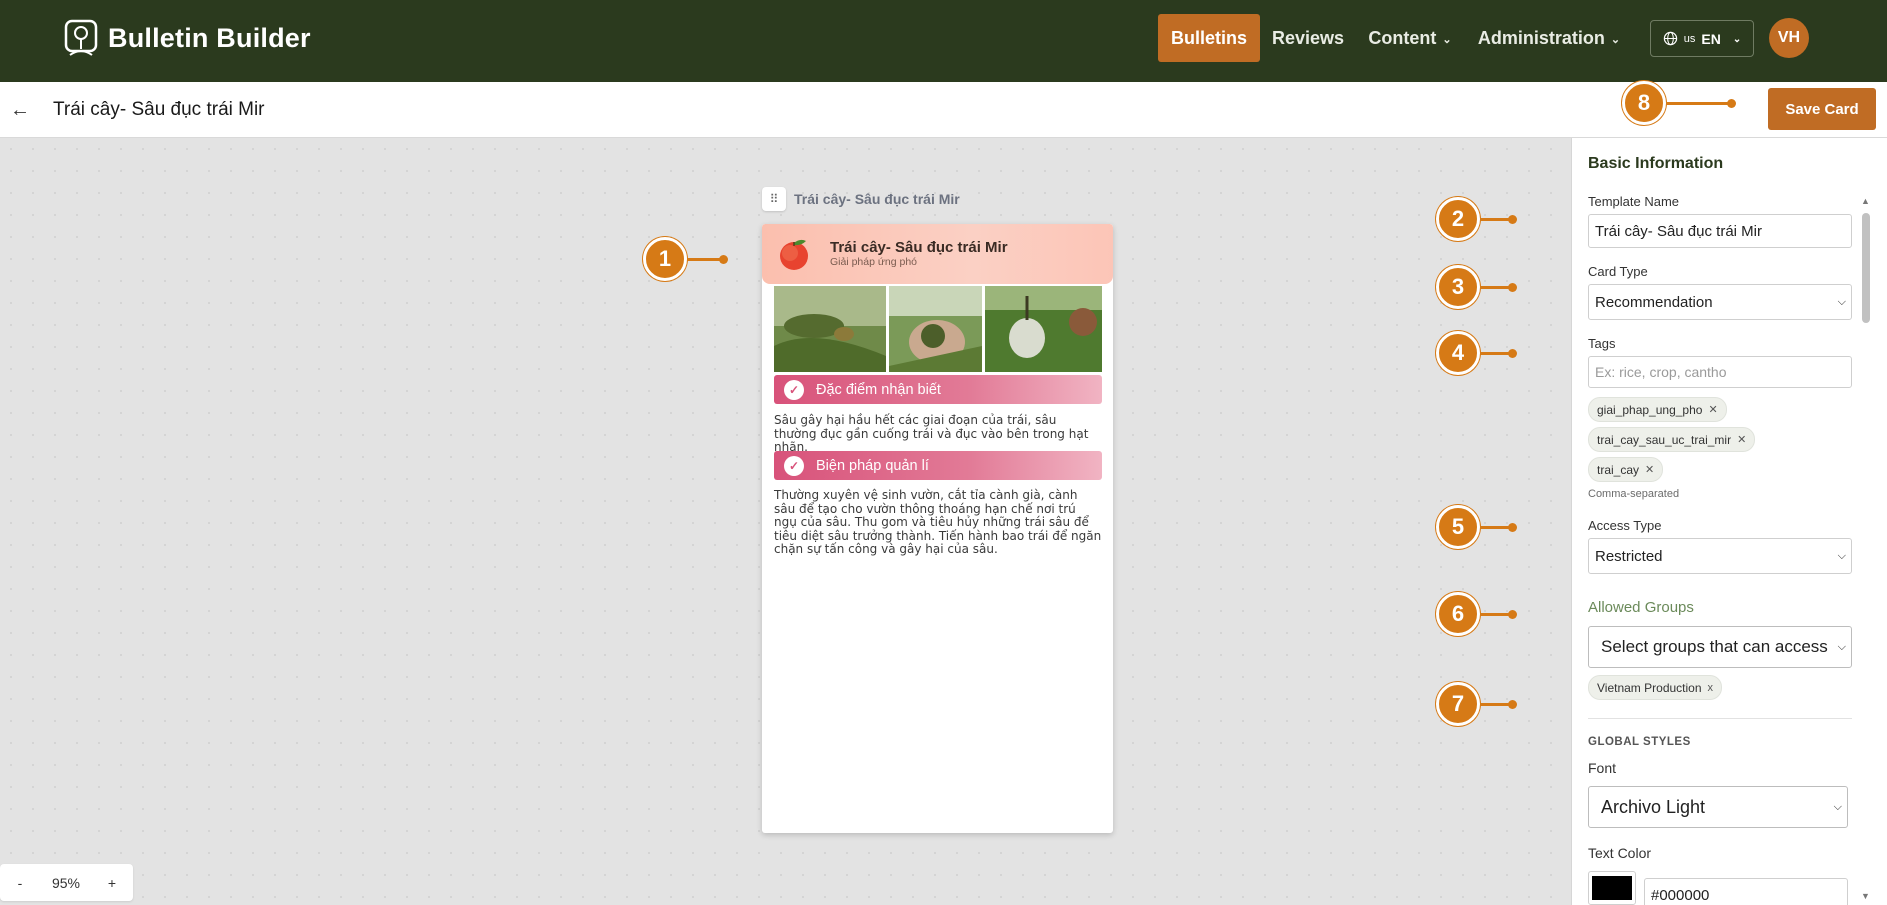 The width and height of the screenshot is (1887, 905). Describe the element at coordinates (1866, 268) in the screenshot. I see `panel-scrollbar-thumb` at that location.